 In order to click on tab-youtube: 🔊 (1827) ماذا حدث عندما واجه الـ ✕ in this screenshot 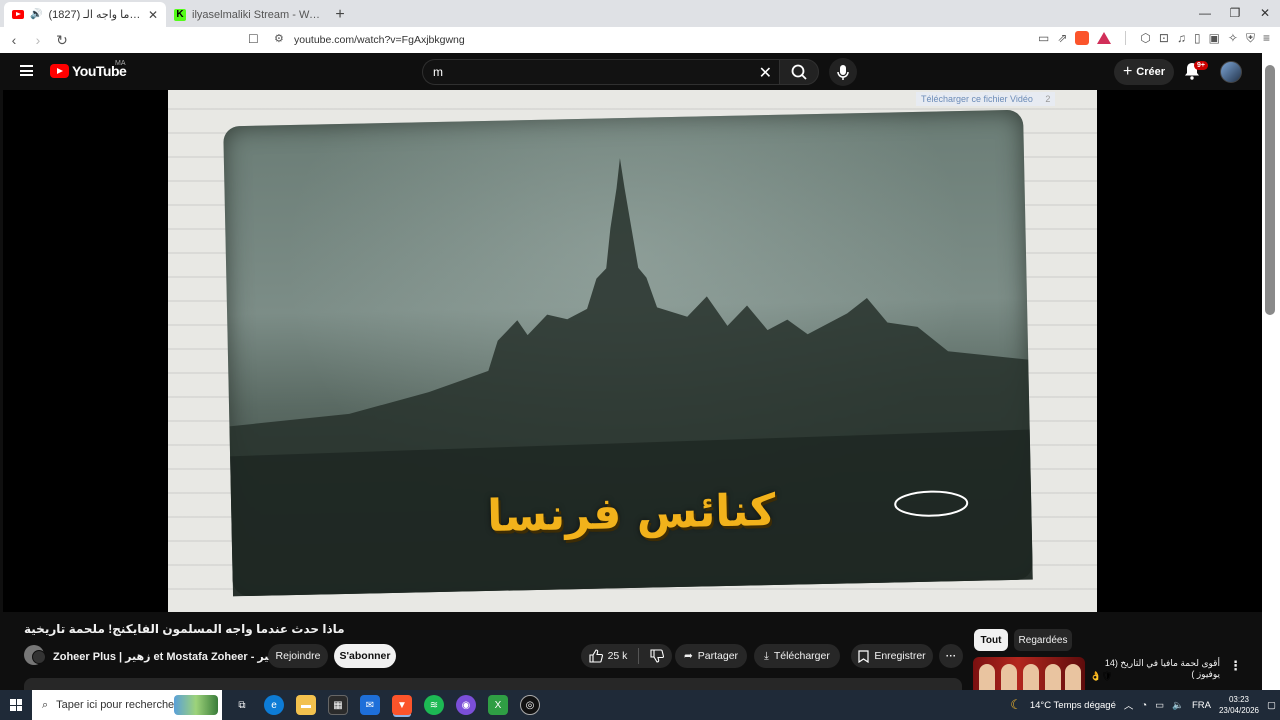, I will do `click(85, 14)`.